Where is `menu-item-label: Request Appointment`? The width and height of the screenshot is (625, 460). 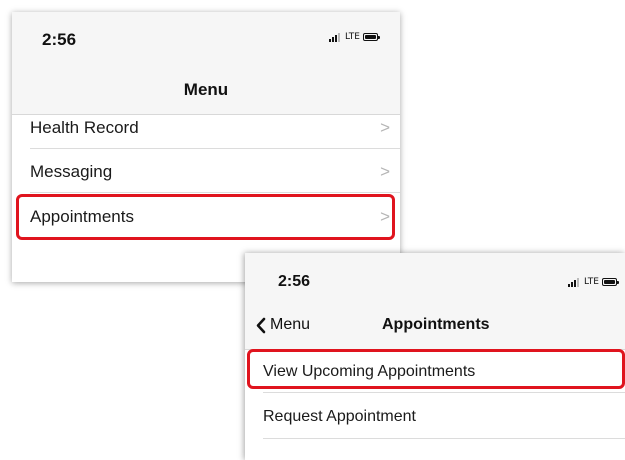
menu-item-label: Request Appointment is located at coordinates (339, 416).